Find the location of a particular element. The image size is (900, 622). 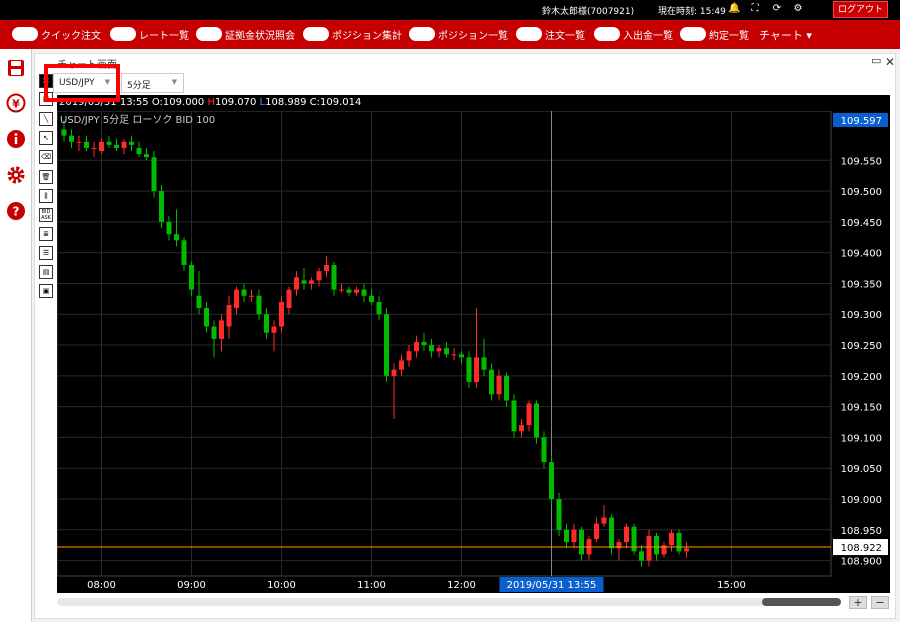

timeframe-select: 5分足 ▼ is located at coordinates (152, 83).